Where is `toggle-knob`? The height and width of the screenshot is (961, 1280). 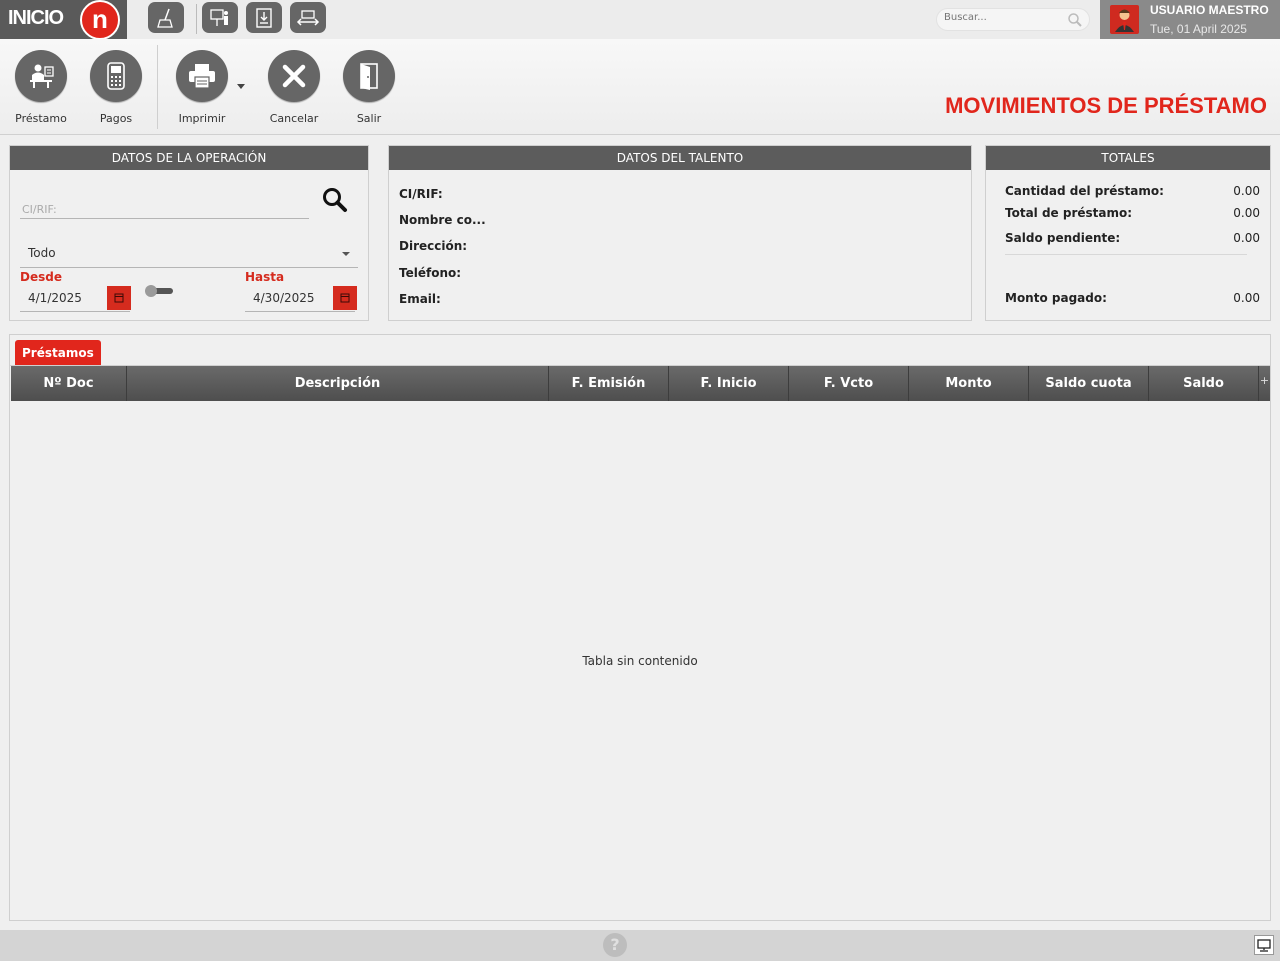
toggle-knob is located at coordinates (151, 291).